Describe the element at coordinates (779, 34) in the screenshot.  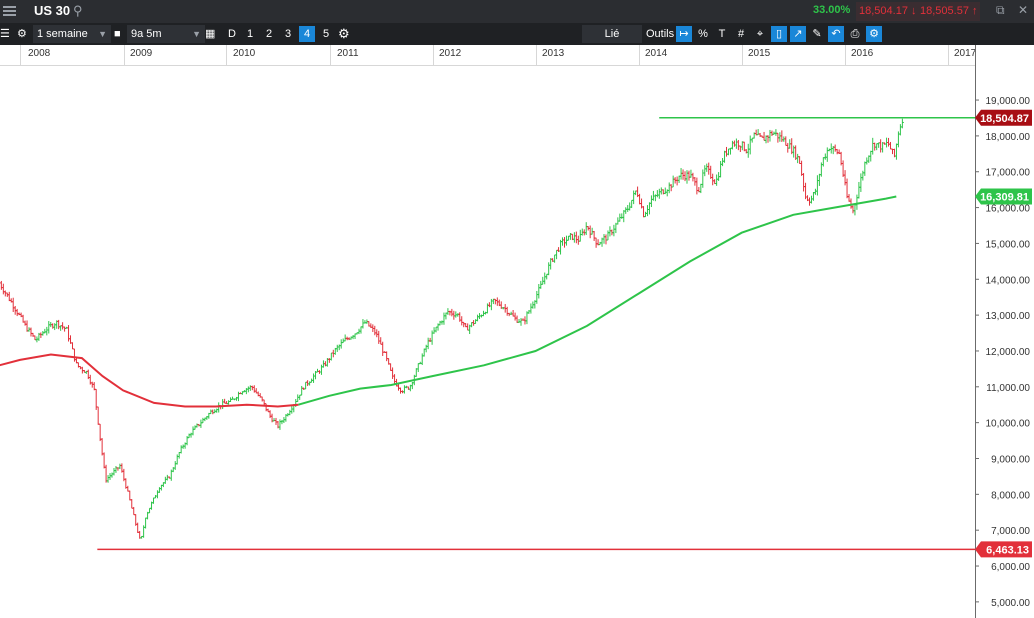
I see `candlestick-icon: ▯` at that location.